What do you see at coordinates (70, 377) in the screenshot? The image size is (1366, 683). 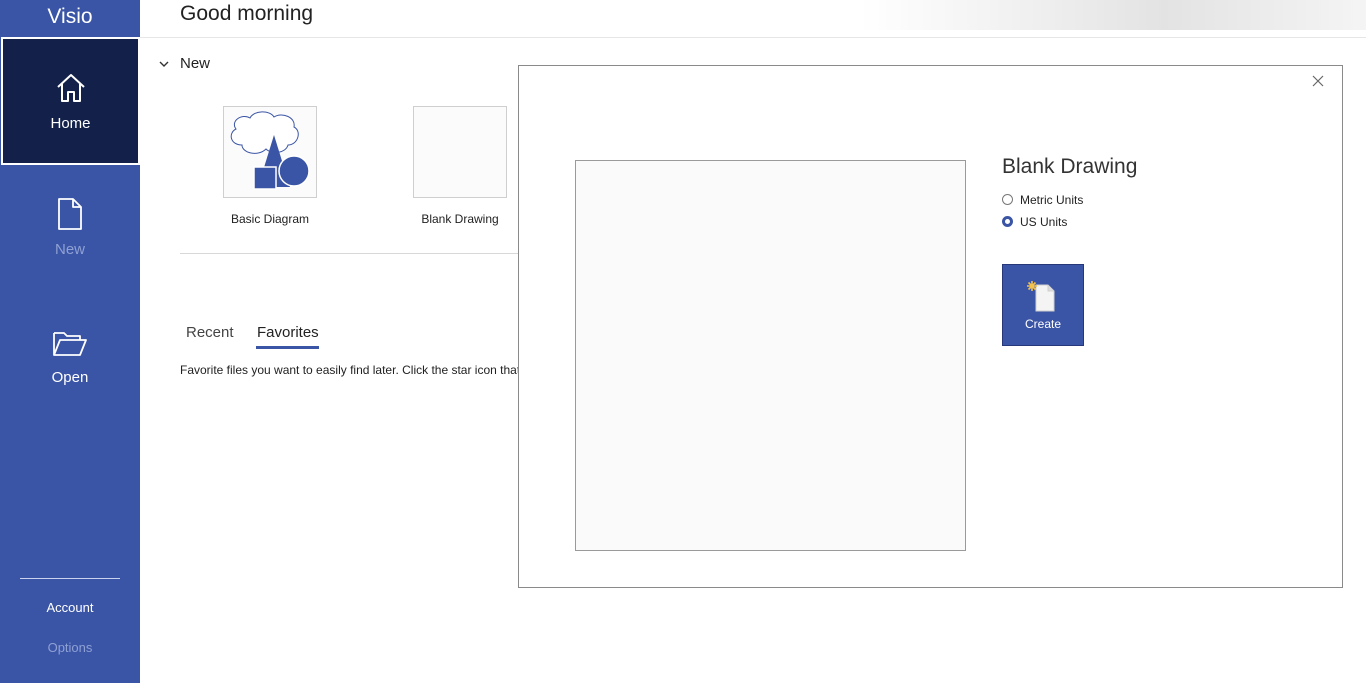 I see `nav-open-label: Open` at bounding box center [70, 377].